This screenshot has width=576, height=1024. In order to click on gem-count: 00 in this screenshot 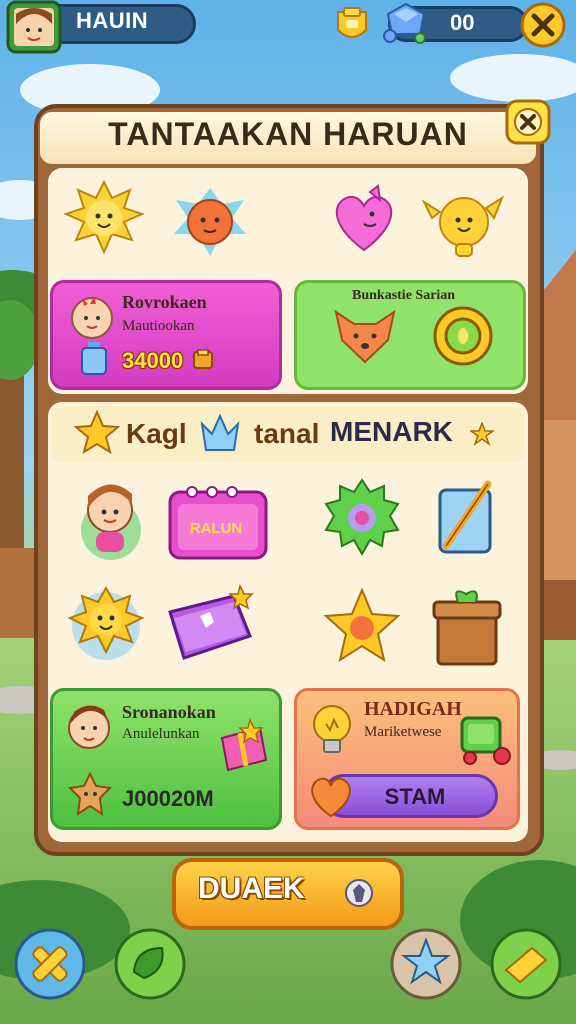, I will do `click(462, 22)`.